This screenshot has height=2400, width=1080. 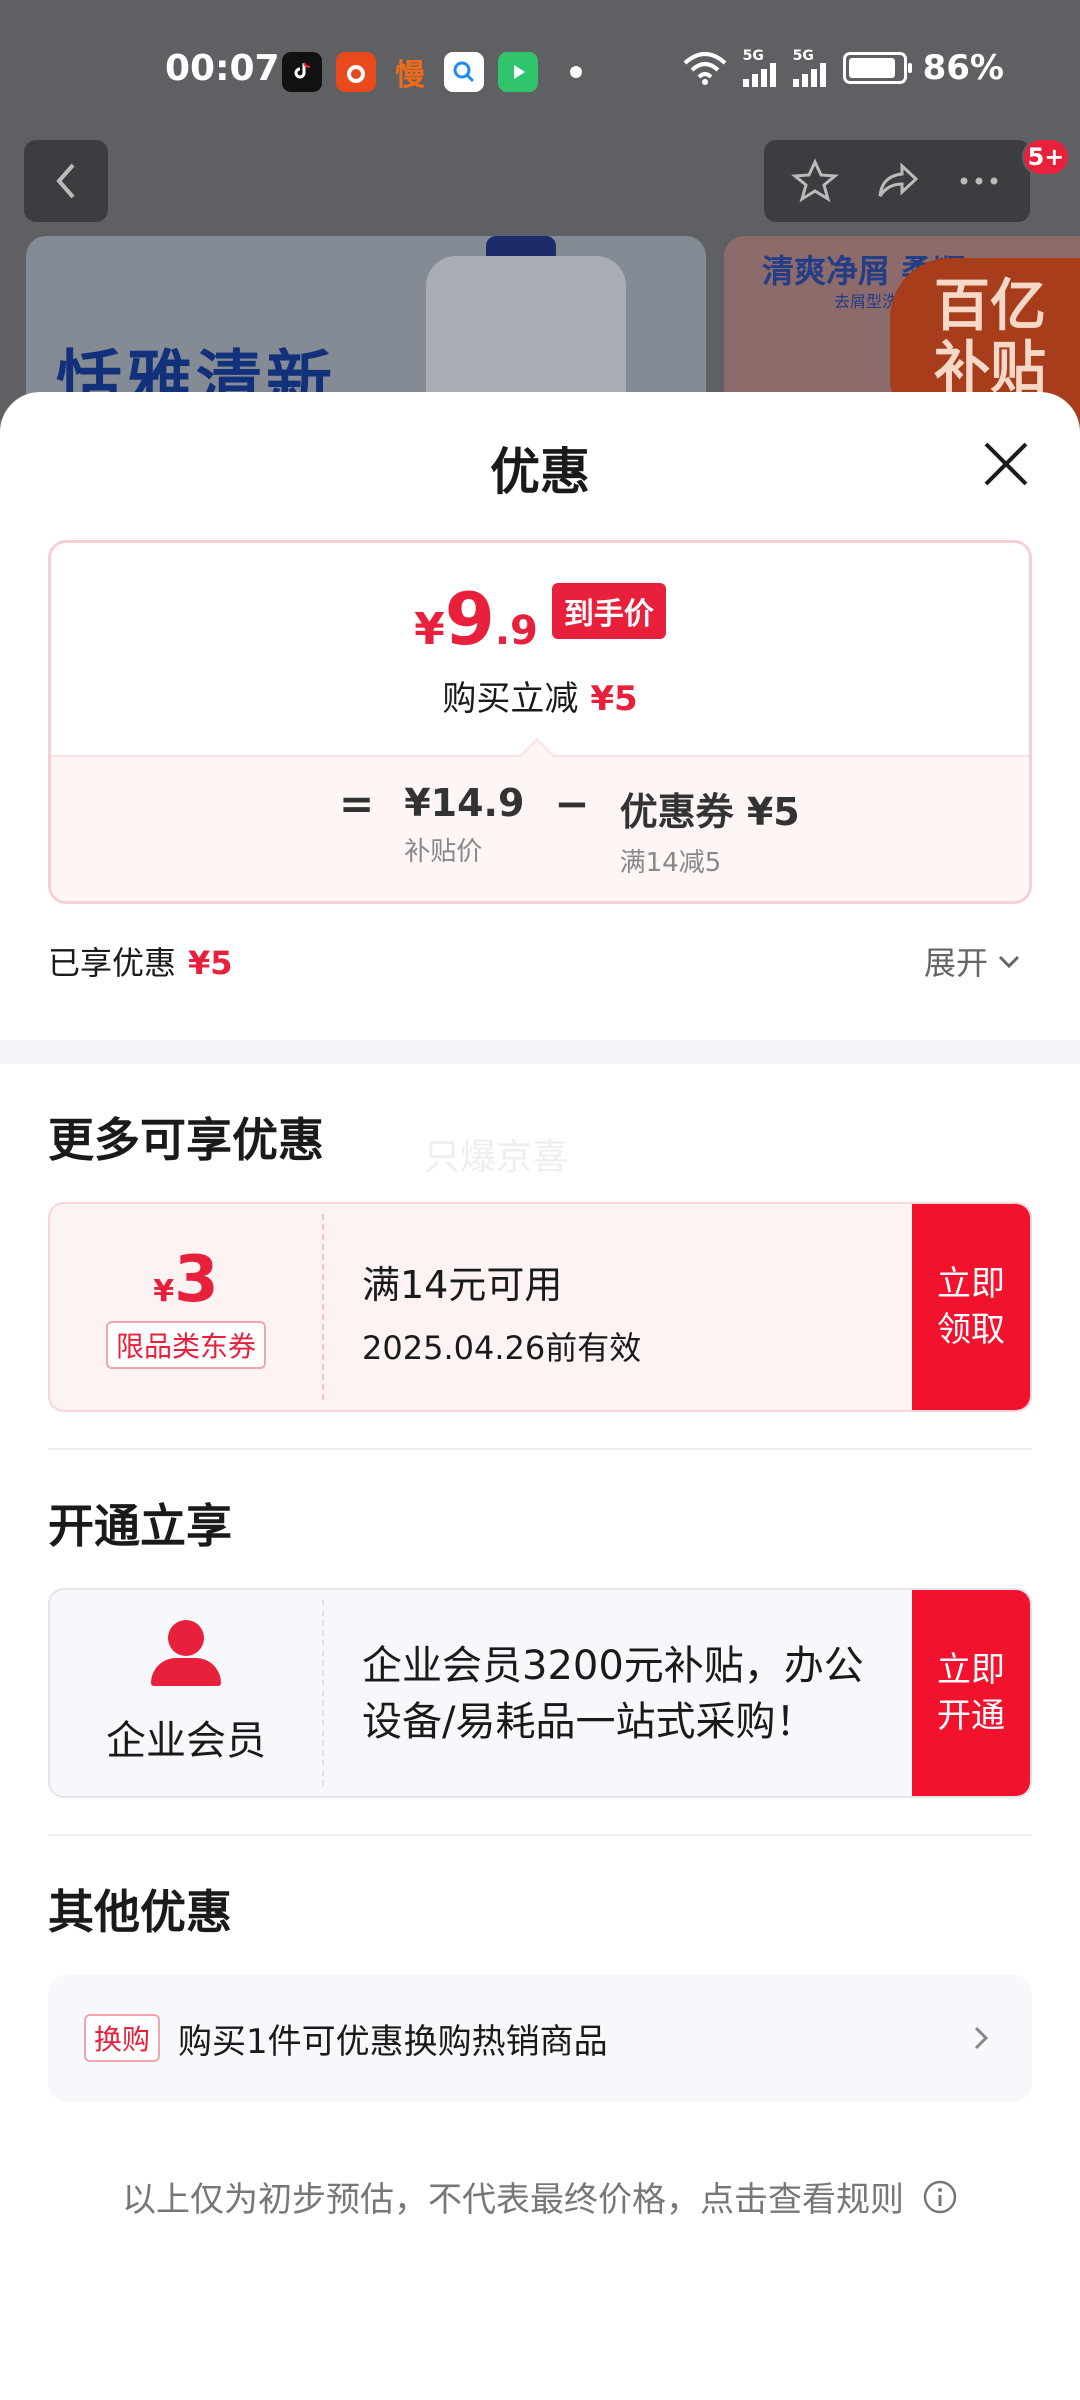 What do you see at coordinates (210, 963) in the screenshot?
I see `enjoyed-value: ¥5` at bounding box center [210, 963].